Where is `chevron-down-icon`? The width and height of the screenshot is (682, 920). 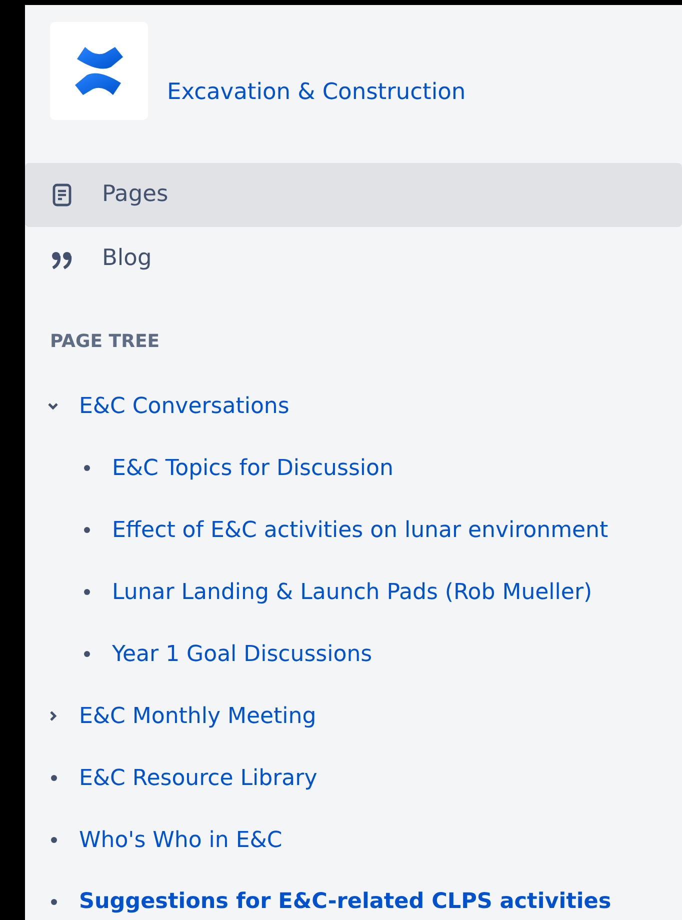 chevron-down-icon is located at coordinates (53, 406).